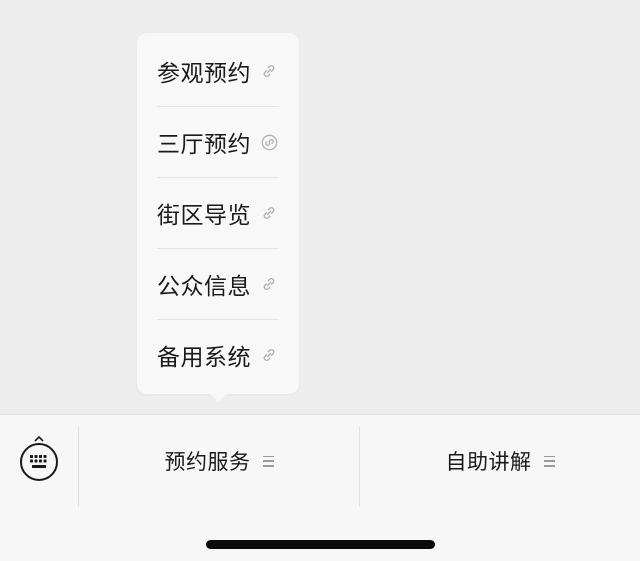  Describe the element at coordinates (204, 216) in the screenshot. I see `submenu-item-label: 街区导览` at that location.